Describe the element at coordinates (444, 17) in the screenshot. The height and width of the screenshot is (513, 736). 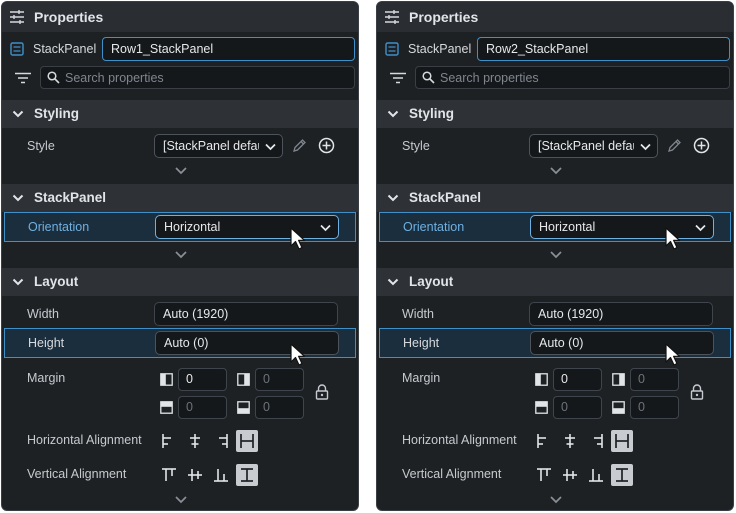
I see `panel-title: Properties` at that location.